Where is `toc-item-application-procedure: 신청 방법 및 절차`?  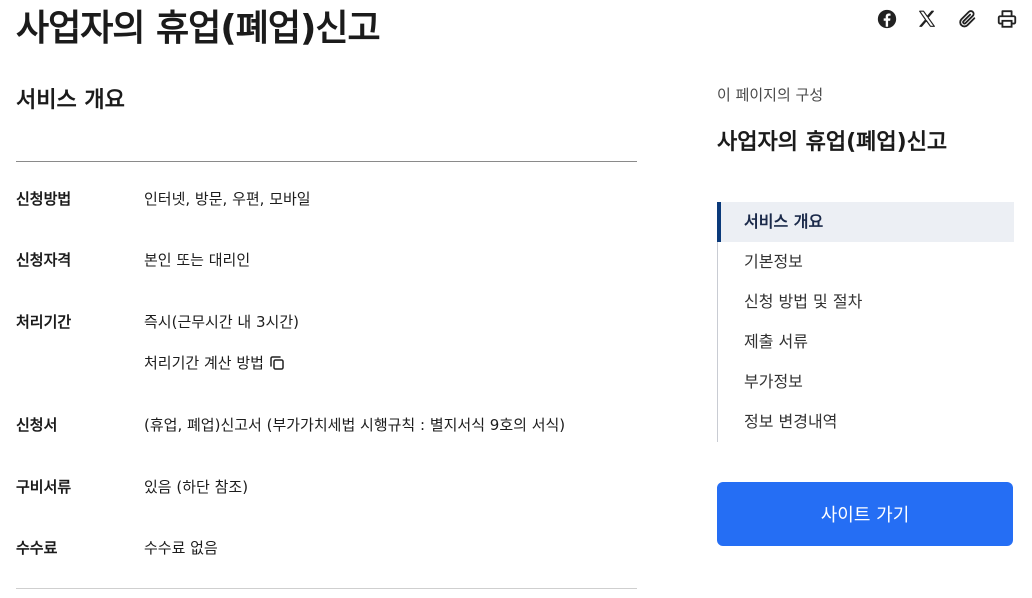
toc-item-application-procedure: 신청 방법 및 절차 is located at coordinates (866, 302).